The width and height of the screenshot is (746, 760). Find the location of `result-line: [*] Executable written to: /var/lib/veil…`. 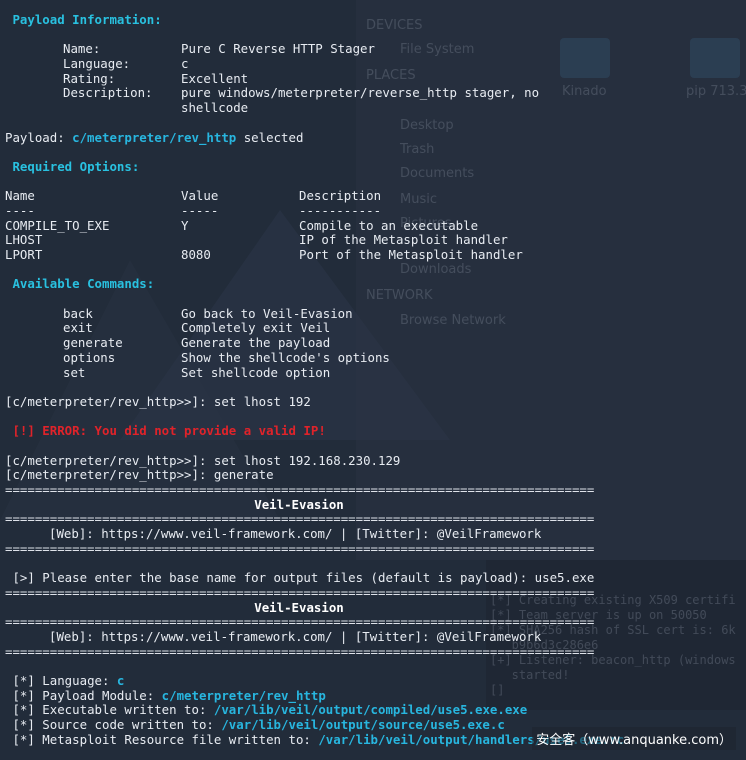

result-line: [*] Executable written to: /var/lib/veil… is located at coordinates (270, 710).